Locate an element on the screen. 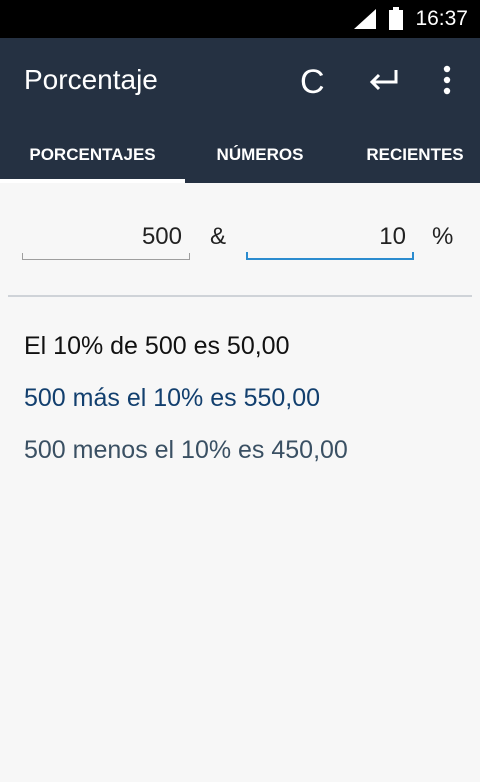  status-bar: 16:37 is located at coordinates (240, 19).